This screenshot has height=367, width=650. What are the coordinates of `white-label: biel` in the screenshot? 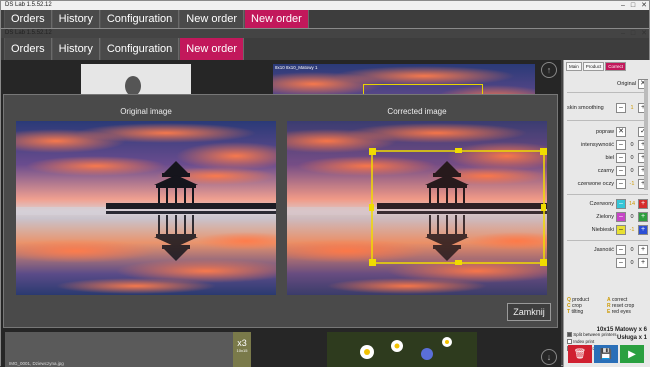 It's located at (609, 157).